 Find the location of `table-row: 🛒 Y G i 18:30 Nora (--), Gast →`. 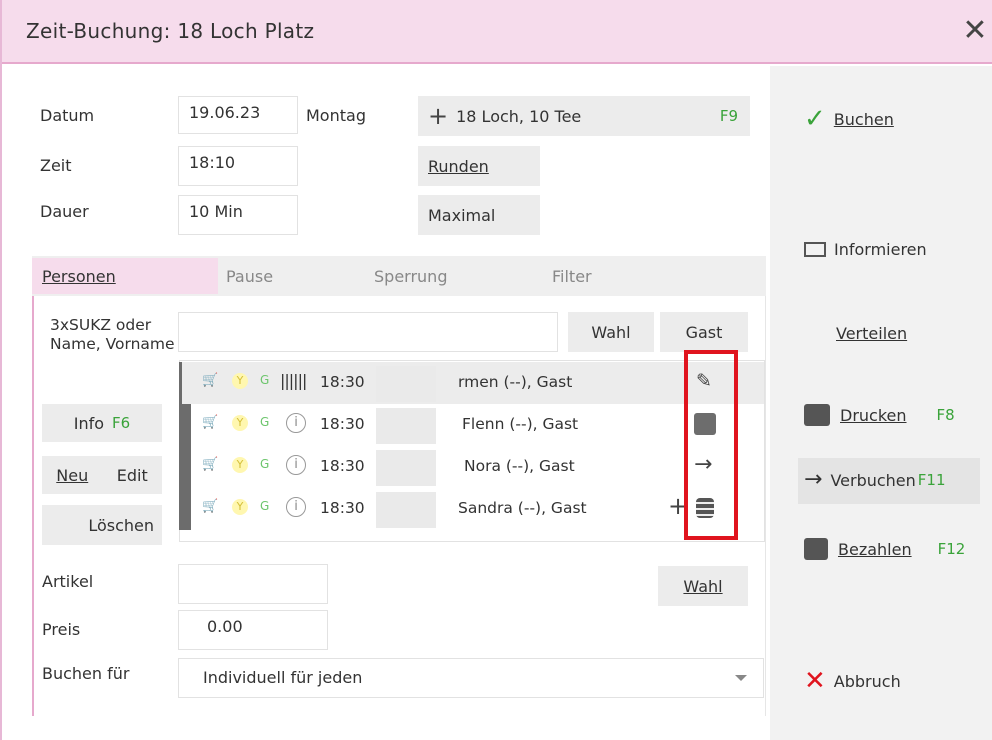

table-row: 🛒 Y G i 18:30 Nora (--), Gast → is located at coordinates (473, 467).